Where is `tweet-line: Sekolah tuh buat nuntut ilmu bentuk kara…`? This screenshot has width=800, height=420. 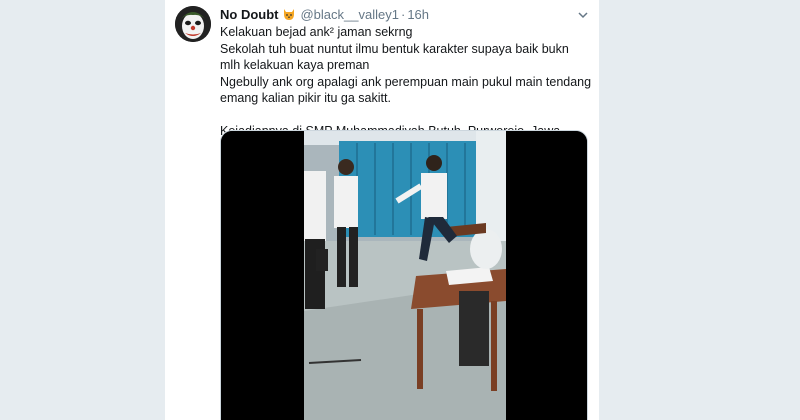
tweet-line: Sekolah tuh buat nuntut ilmu bentuk kara… is located at coordinates (394, 57).